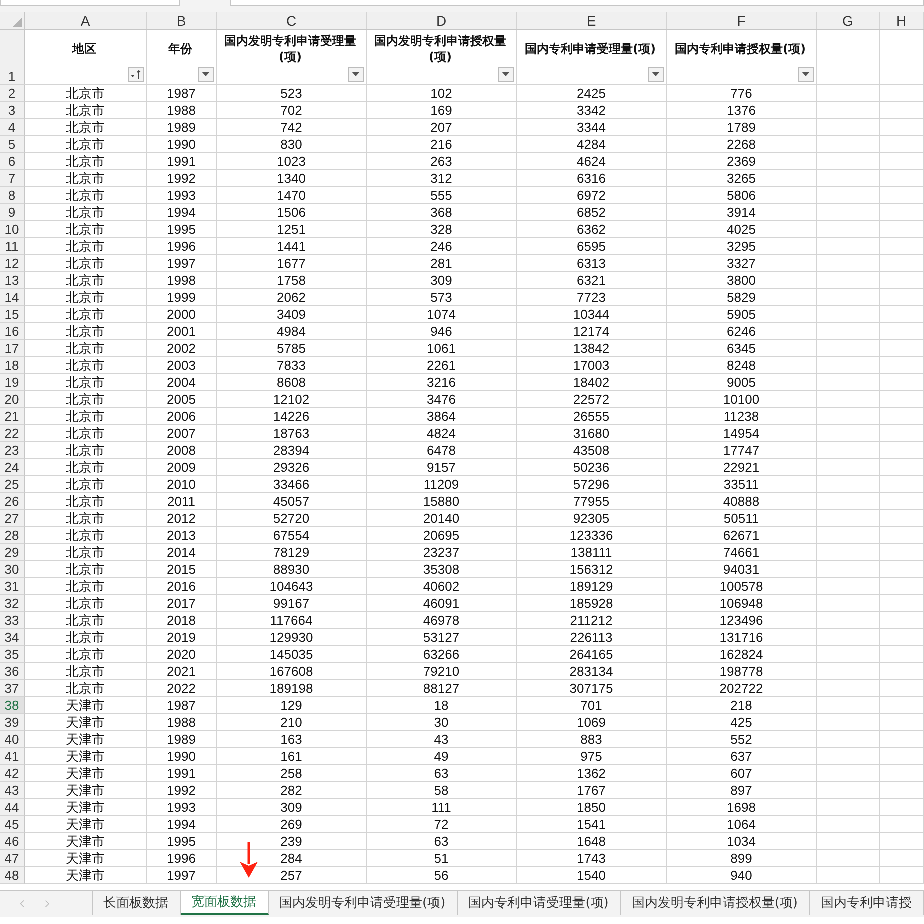 This screenshot has height=924, width=924. What do you see at coordinates (12, 824) in the screenshot?
I see `row-number: 45` at bounding box center [12, 824].